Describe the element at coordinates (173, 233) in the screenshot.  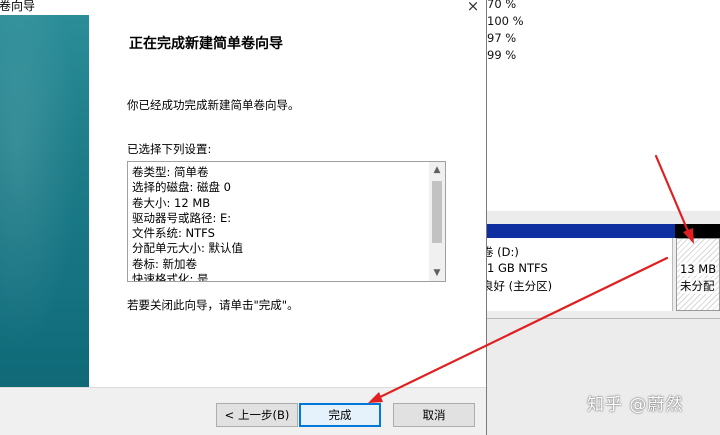
I see `list-item: 文件系统: NTFS` at that location.